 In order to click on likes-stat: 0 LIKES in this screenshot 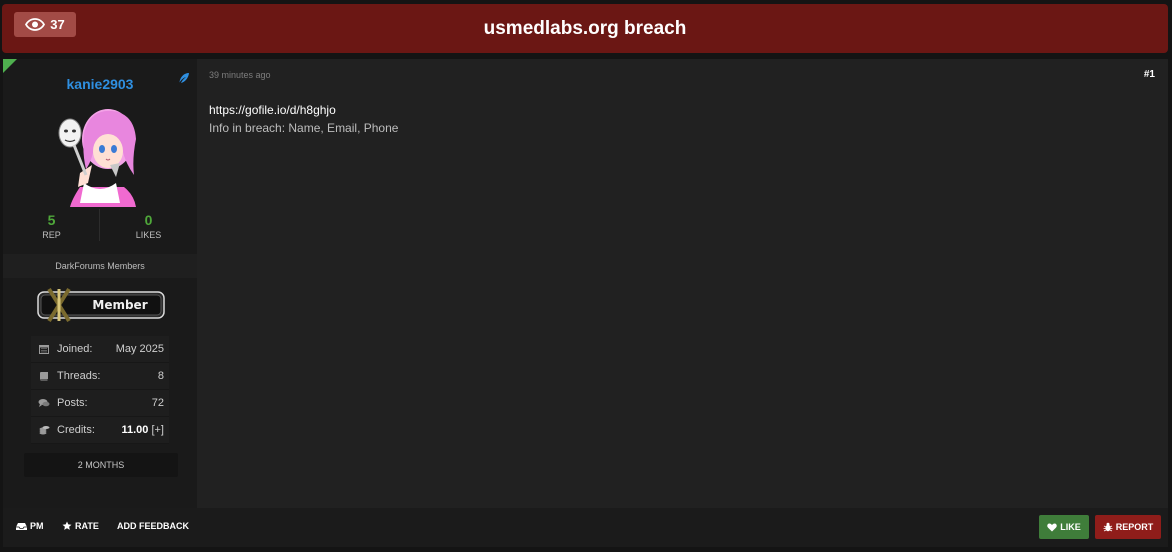, I will do `click(148, 224)`.